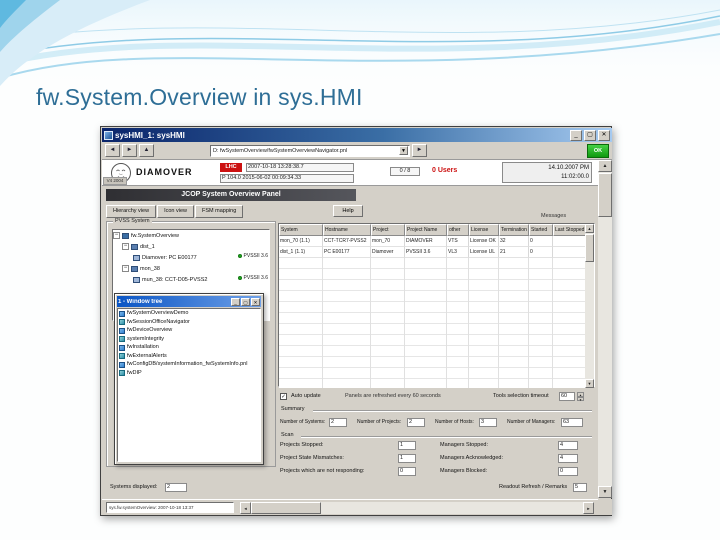  What do you see at coordinates (312, 458) in the screenshot?
I see `scan-item-label: Project State Mismatches:` at bounding box center [312, 458].